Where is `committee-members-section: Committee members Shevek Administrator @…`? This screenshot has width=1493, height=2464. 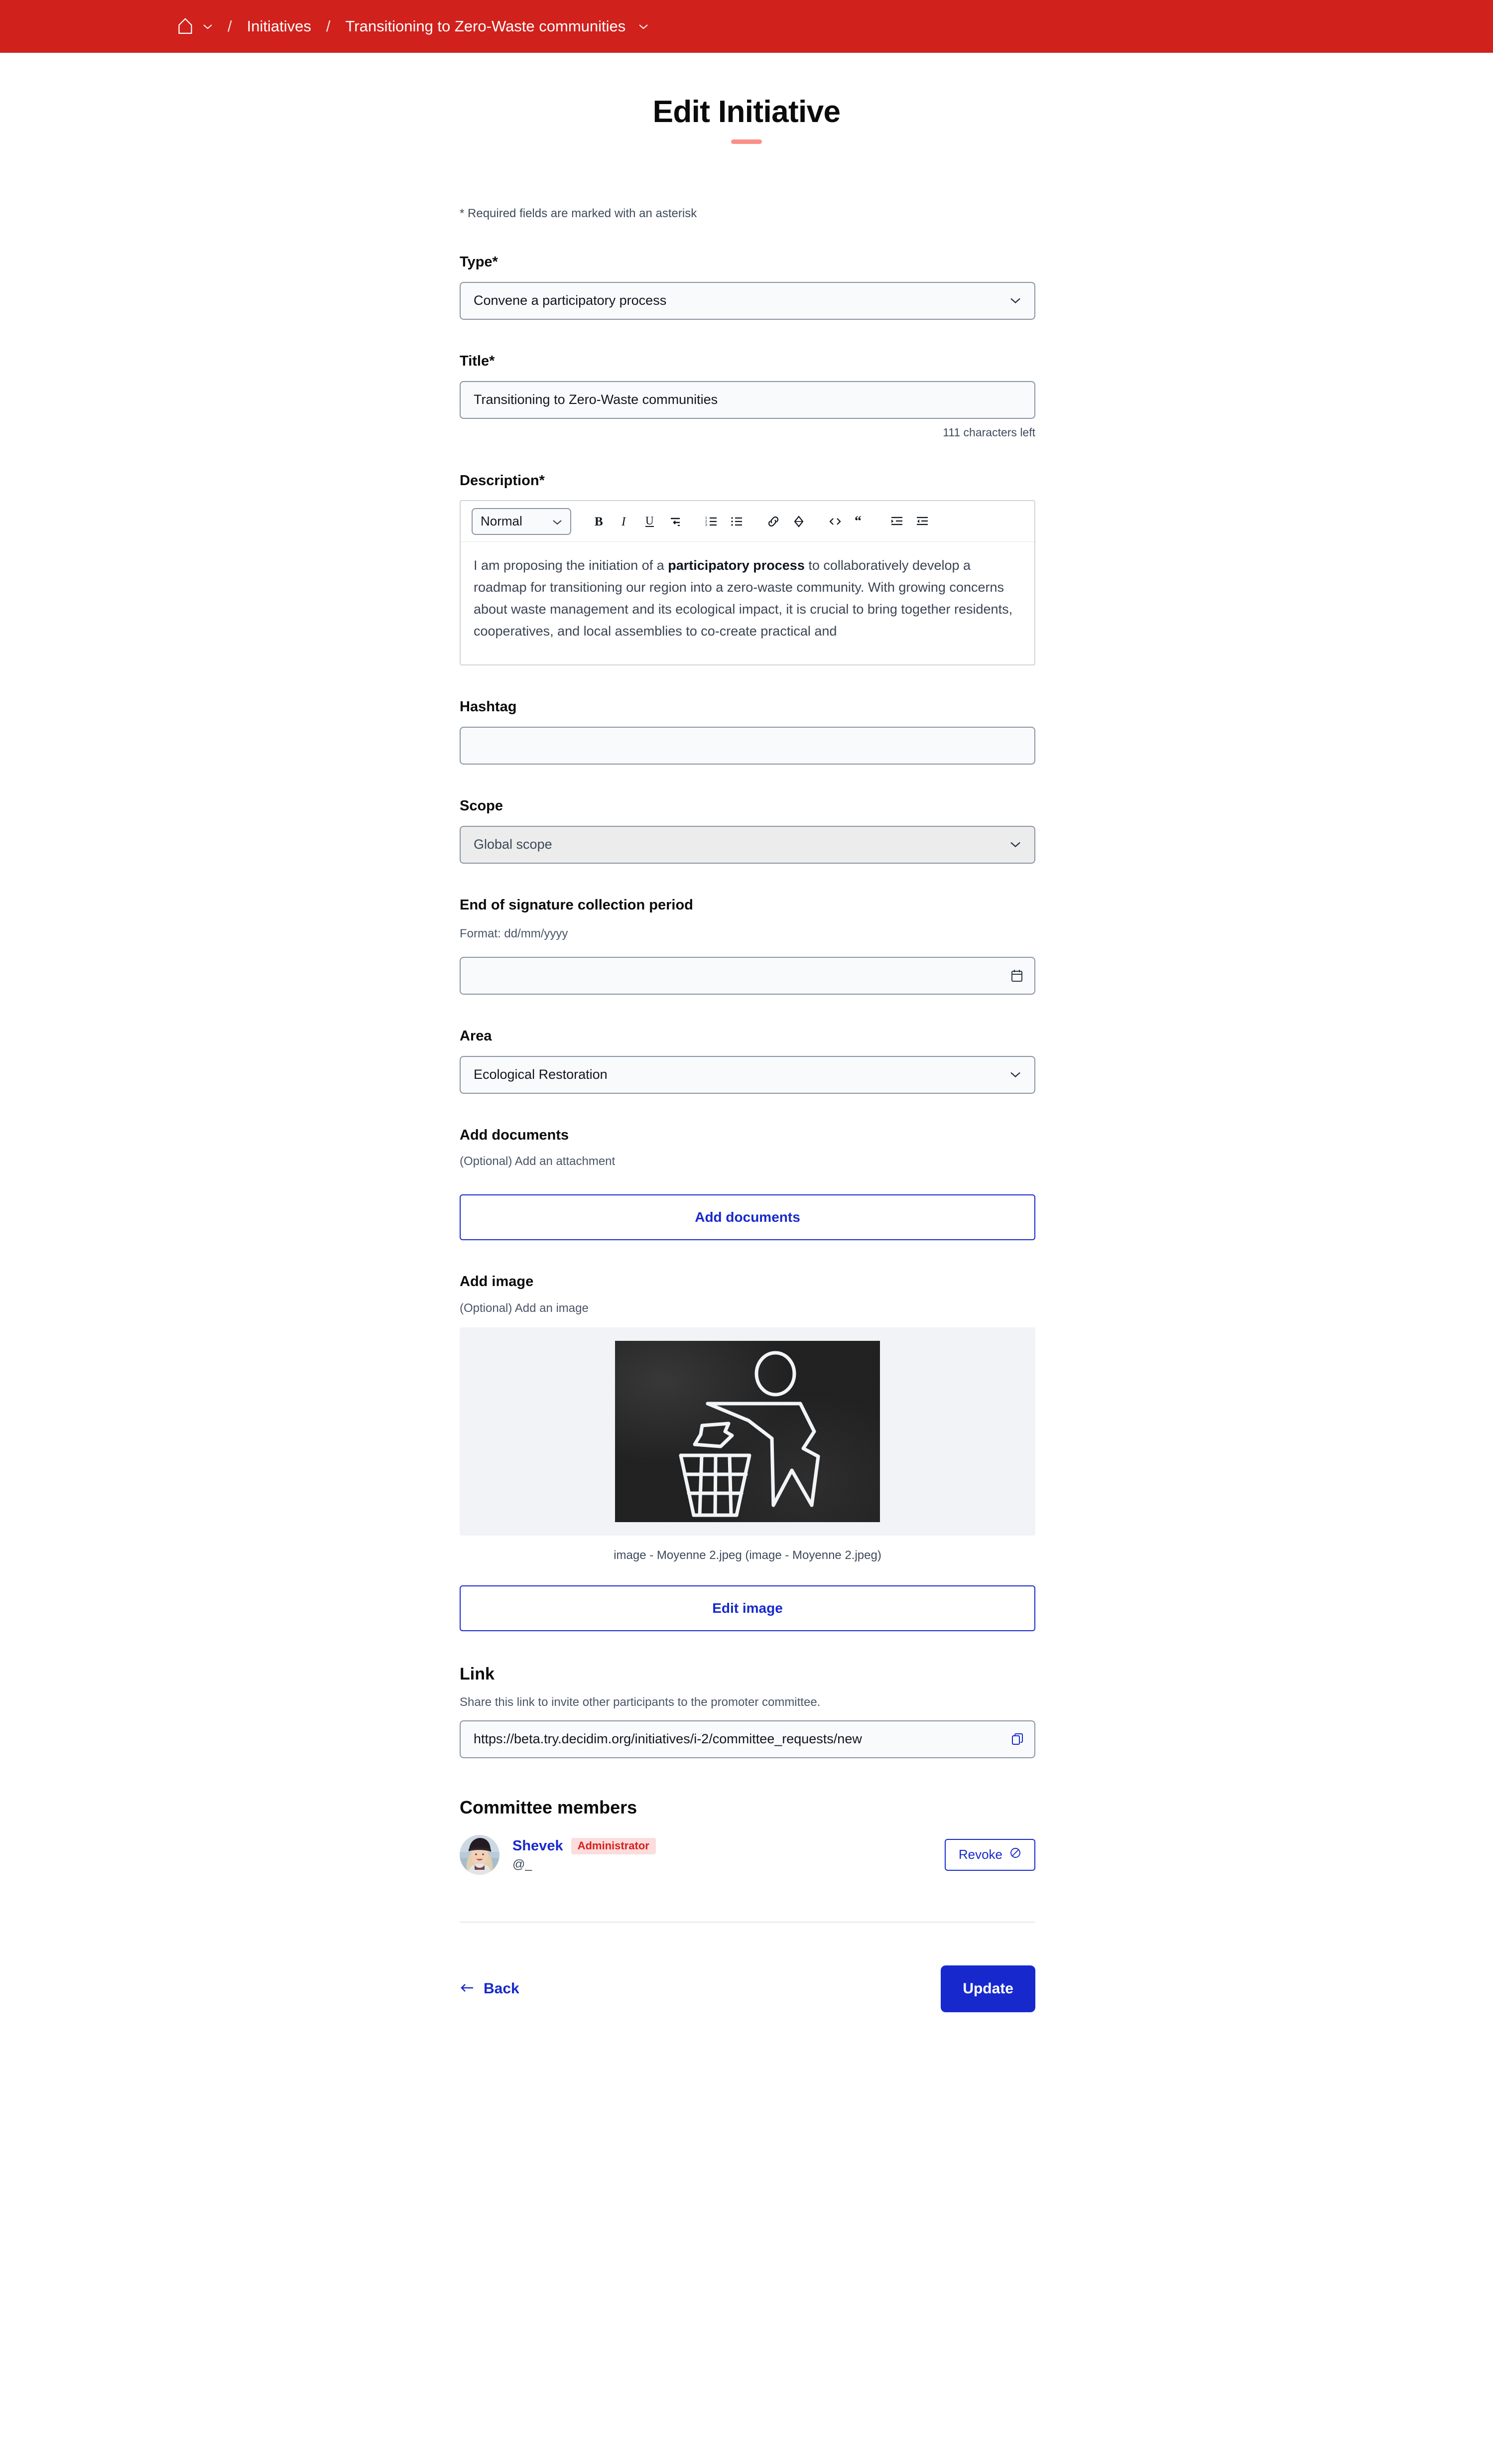 committee-members-section: Committee members Shevek Administrator @… is located at coordinates (747, 1836).